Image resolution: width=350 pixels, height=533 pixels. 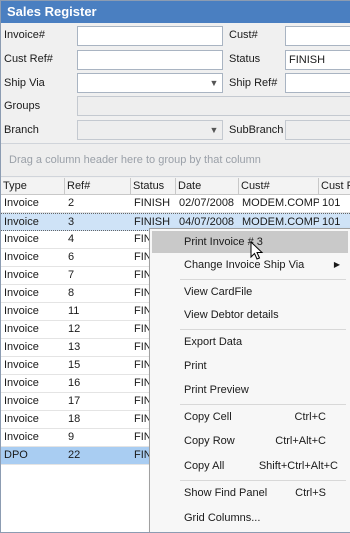 I want to click on menu-item-copy-all: Copy All Shift+Ctrl+Alt+C, so click(x=250, y=466).